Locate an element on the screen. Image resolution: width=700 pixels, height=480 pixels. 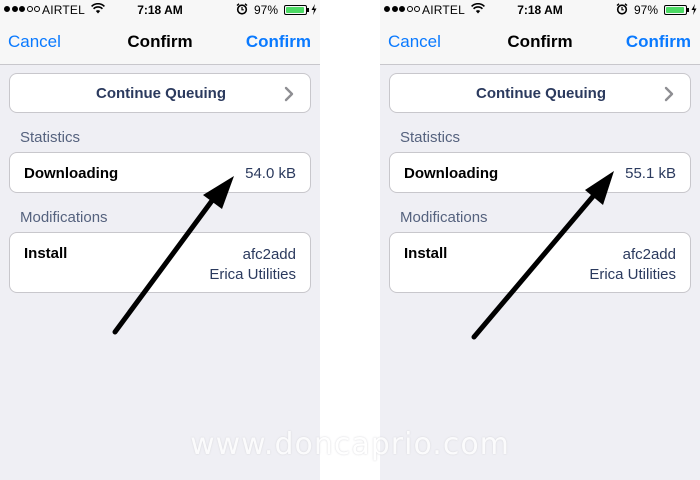
watermark-text: www.doncaprio.com is located at coordinates (350, 444).